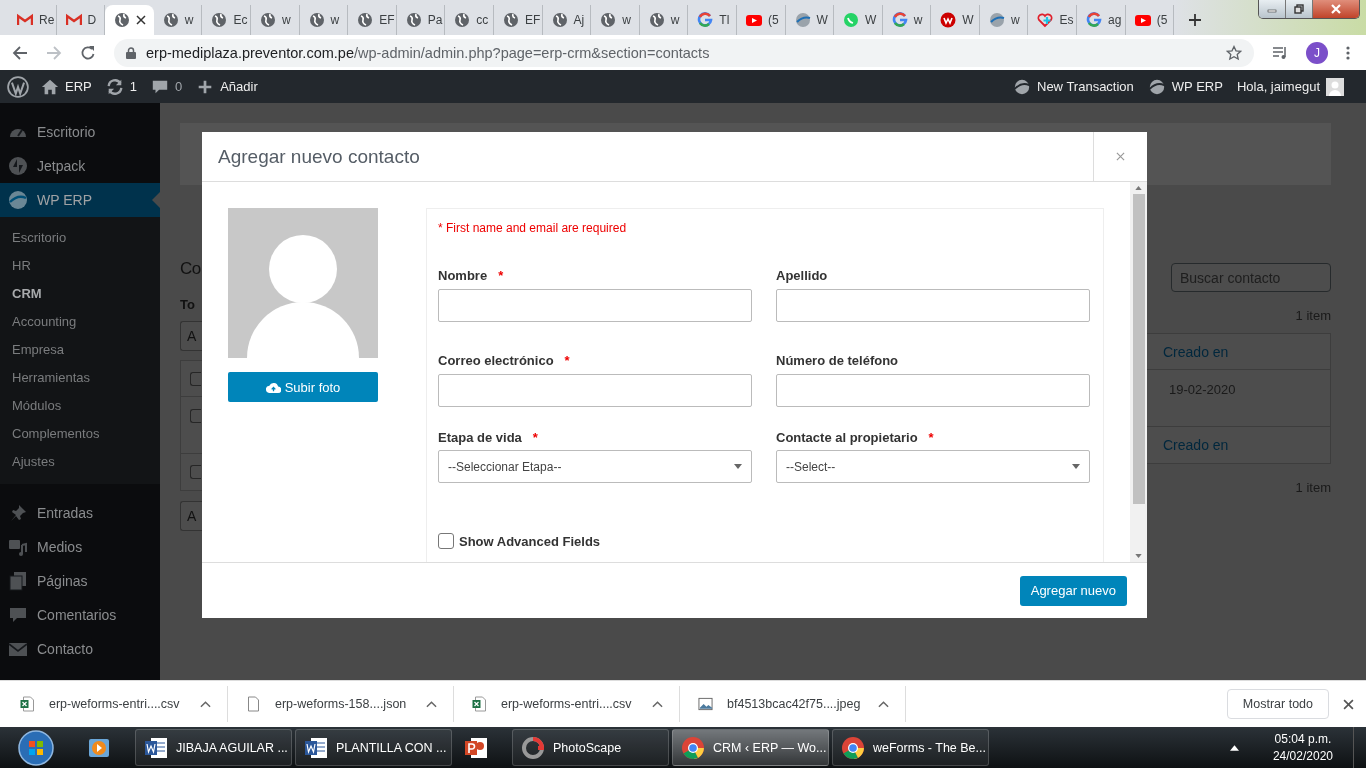 The height and width of the screenshot is (768, 1366). Describe the element at coordinates (80, 547) in the screenshot. I see `sidebar-menu-item: Medios` at that location.